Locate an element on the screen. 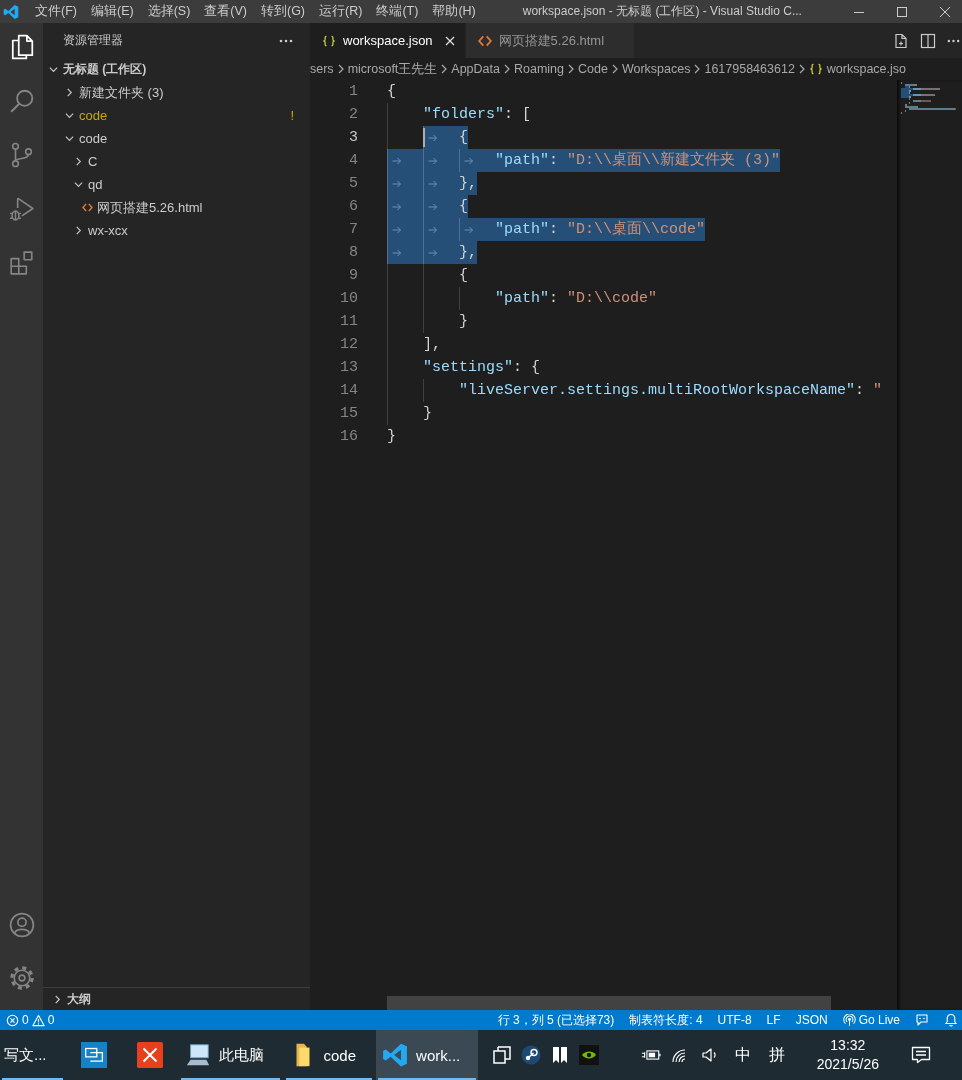 This screenshot has height=1080, width=962. vscode-logo-icon is located at coordinates (11, 11).